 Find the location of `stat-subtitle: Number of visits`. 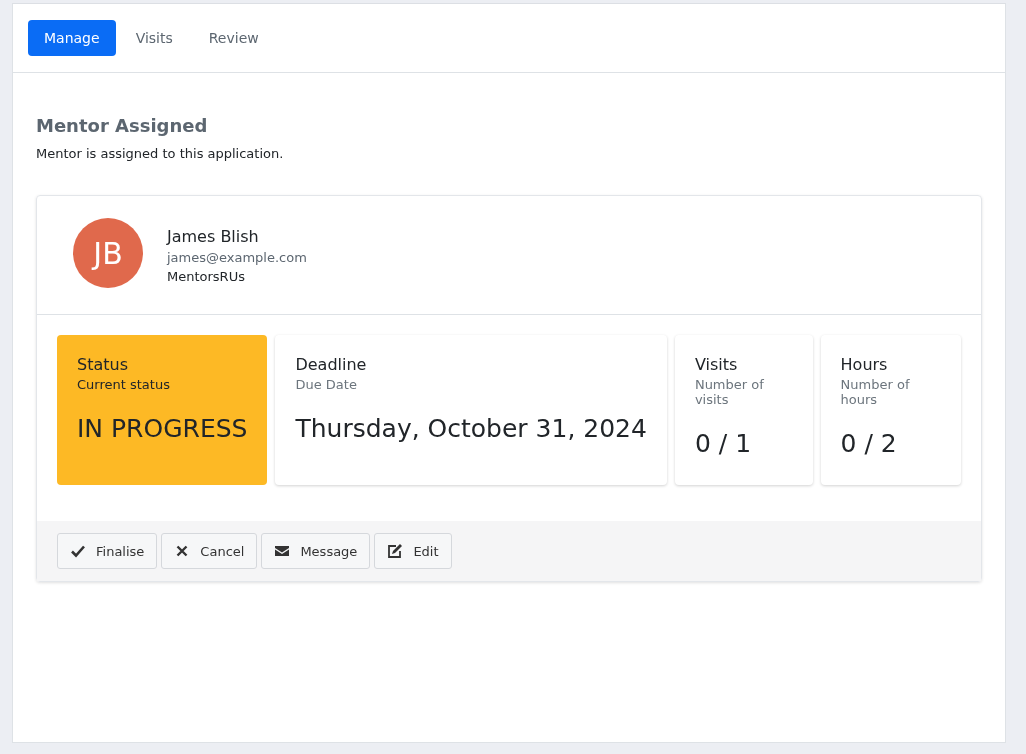

stat-subtitle: Number of visits is located at coordinates (729, 392).